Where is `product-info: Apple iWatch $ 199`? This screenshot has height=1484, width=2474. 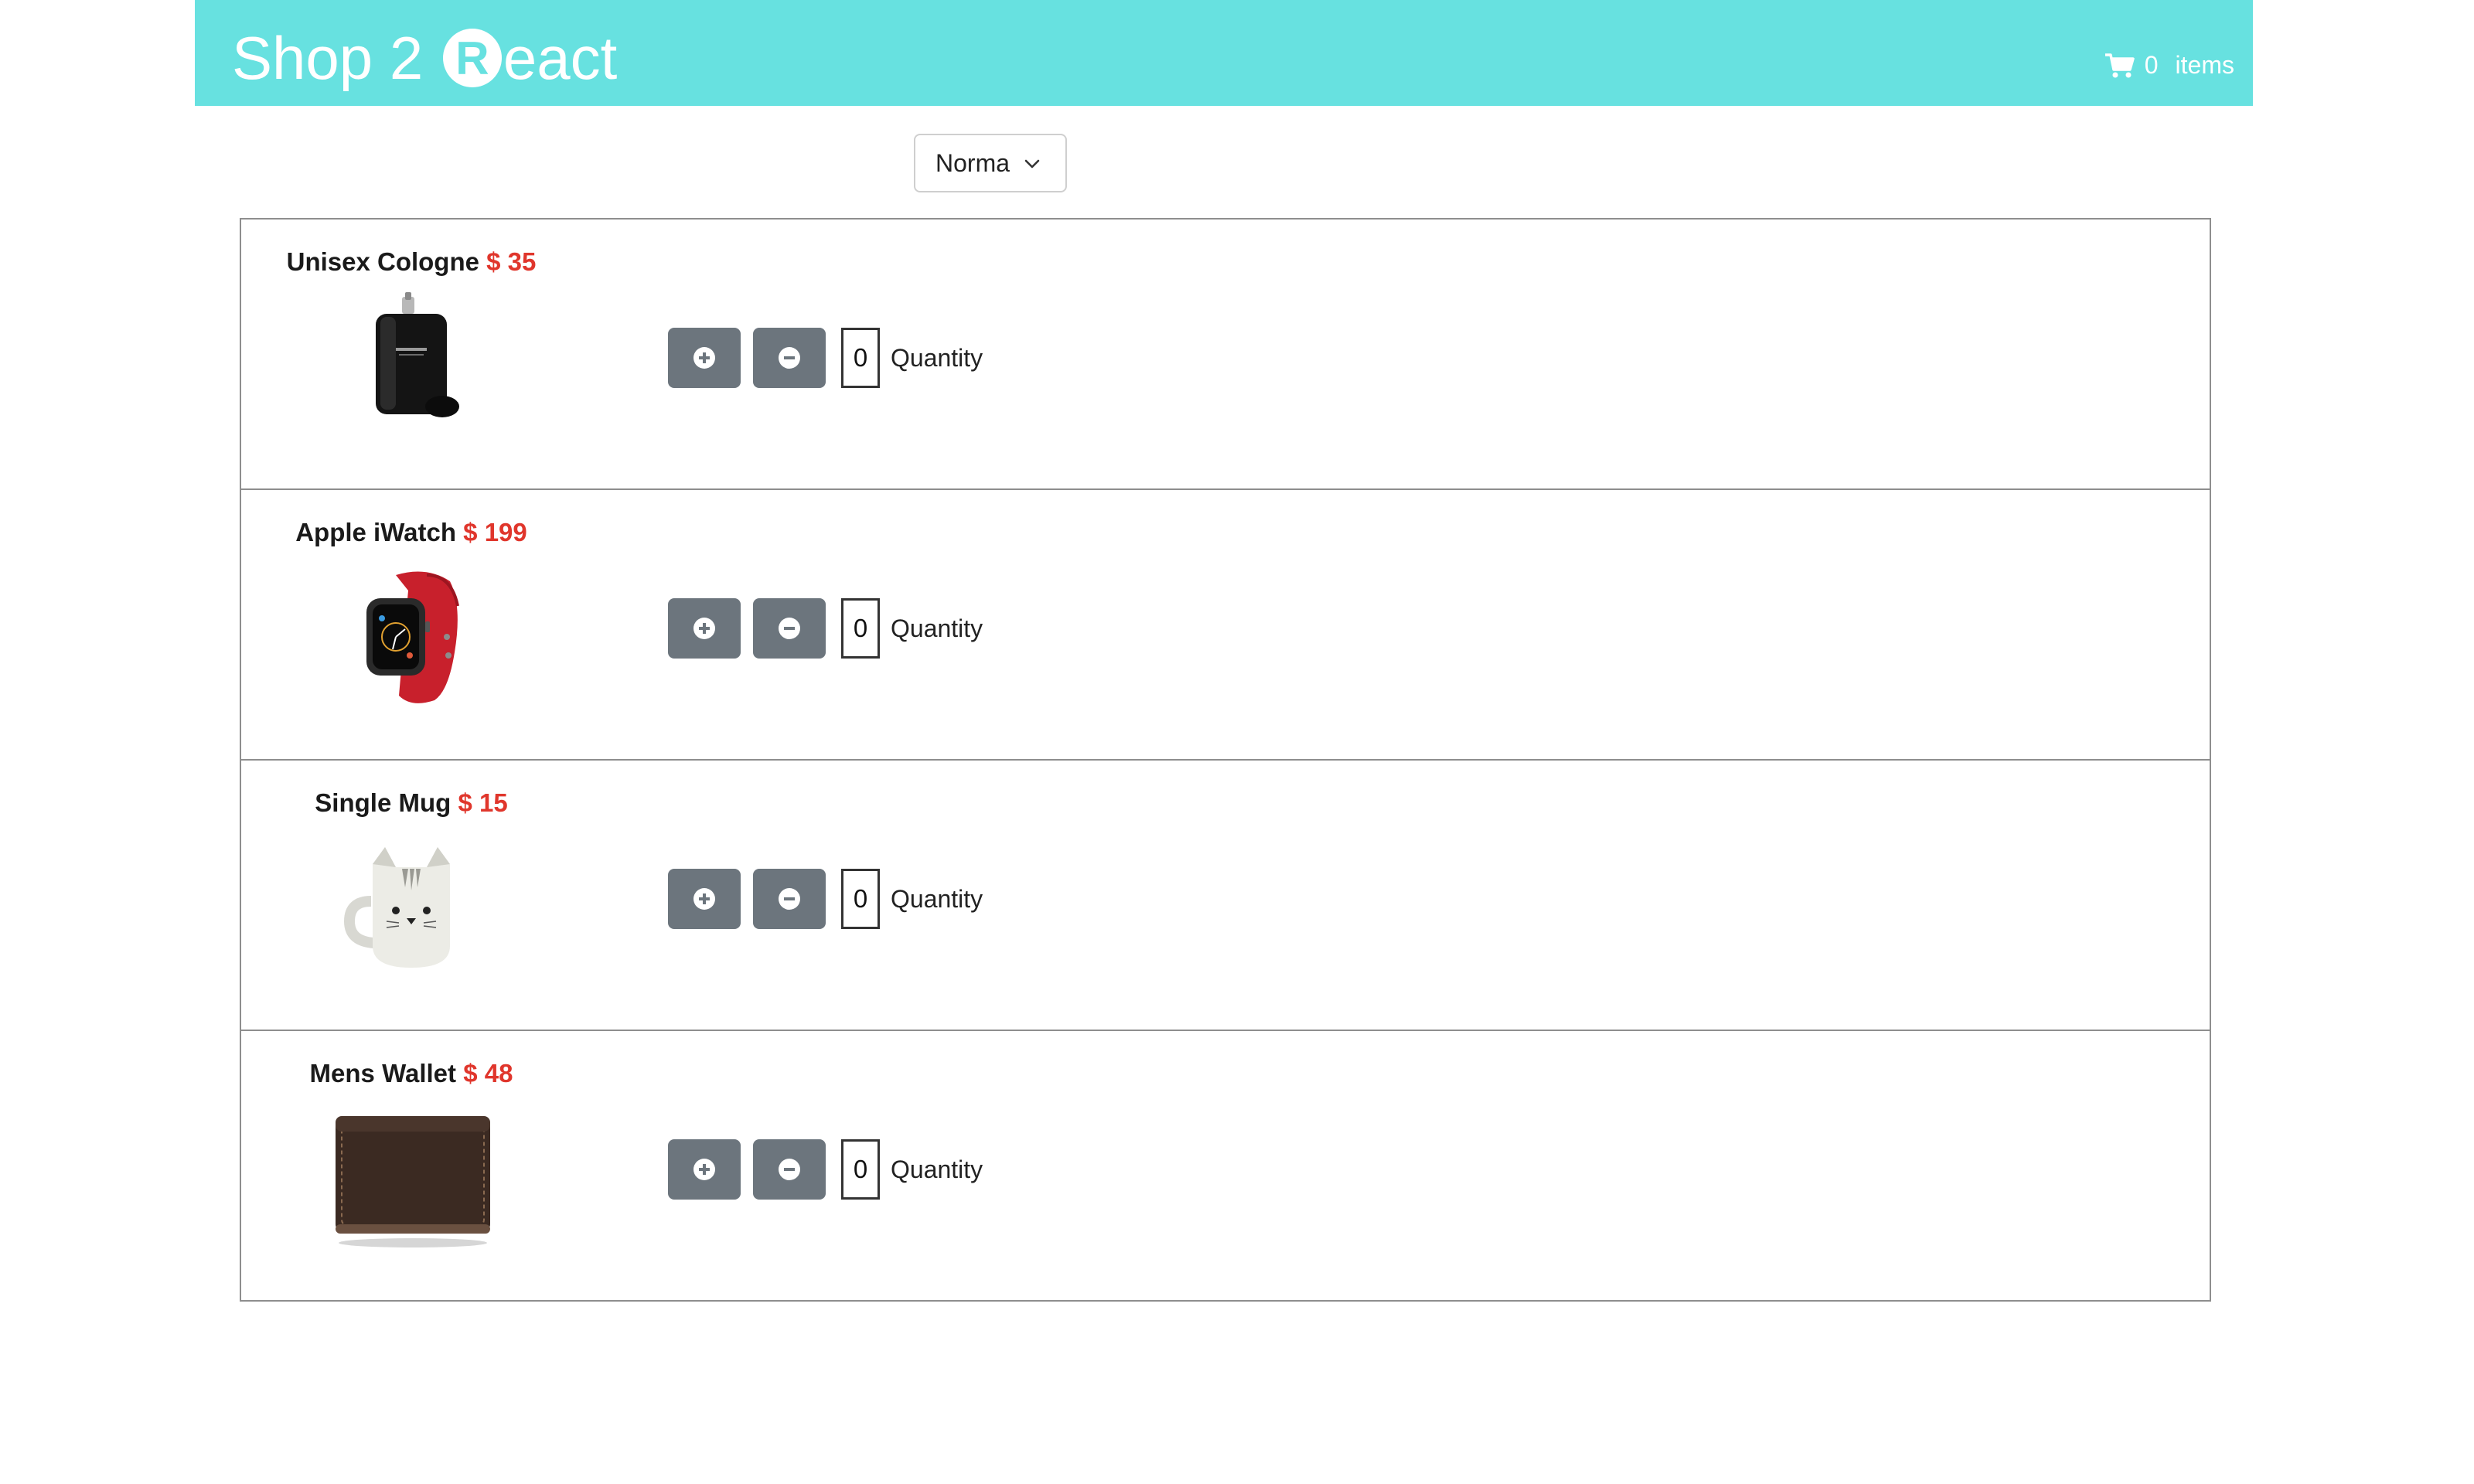
product-info: Apple iWatch $ 199 is located at coordinates (411, 625).